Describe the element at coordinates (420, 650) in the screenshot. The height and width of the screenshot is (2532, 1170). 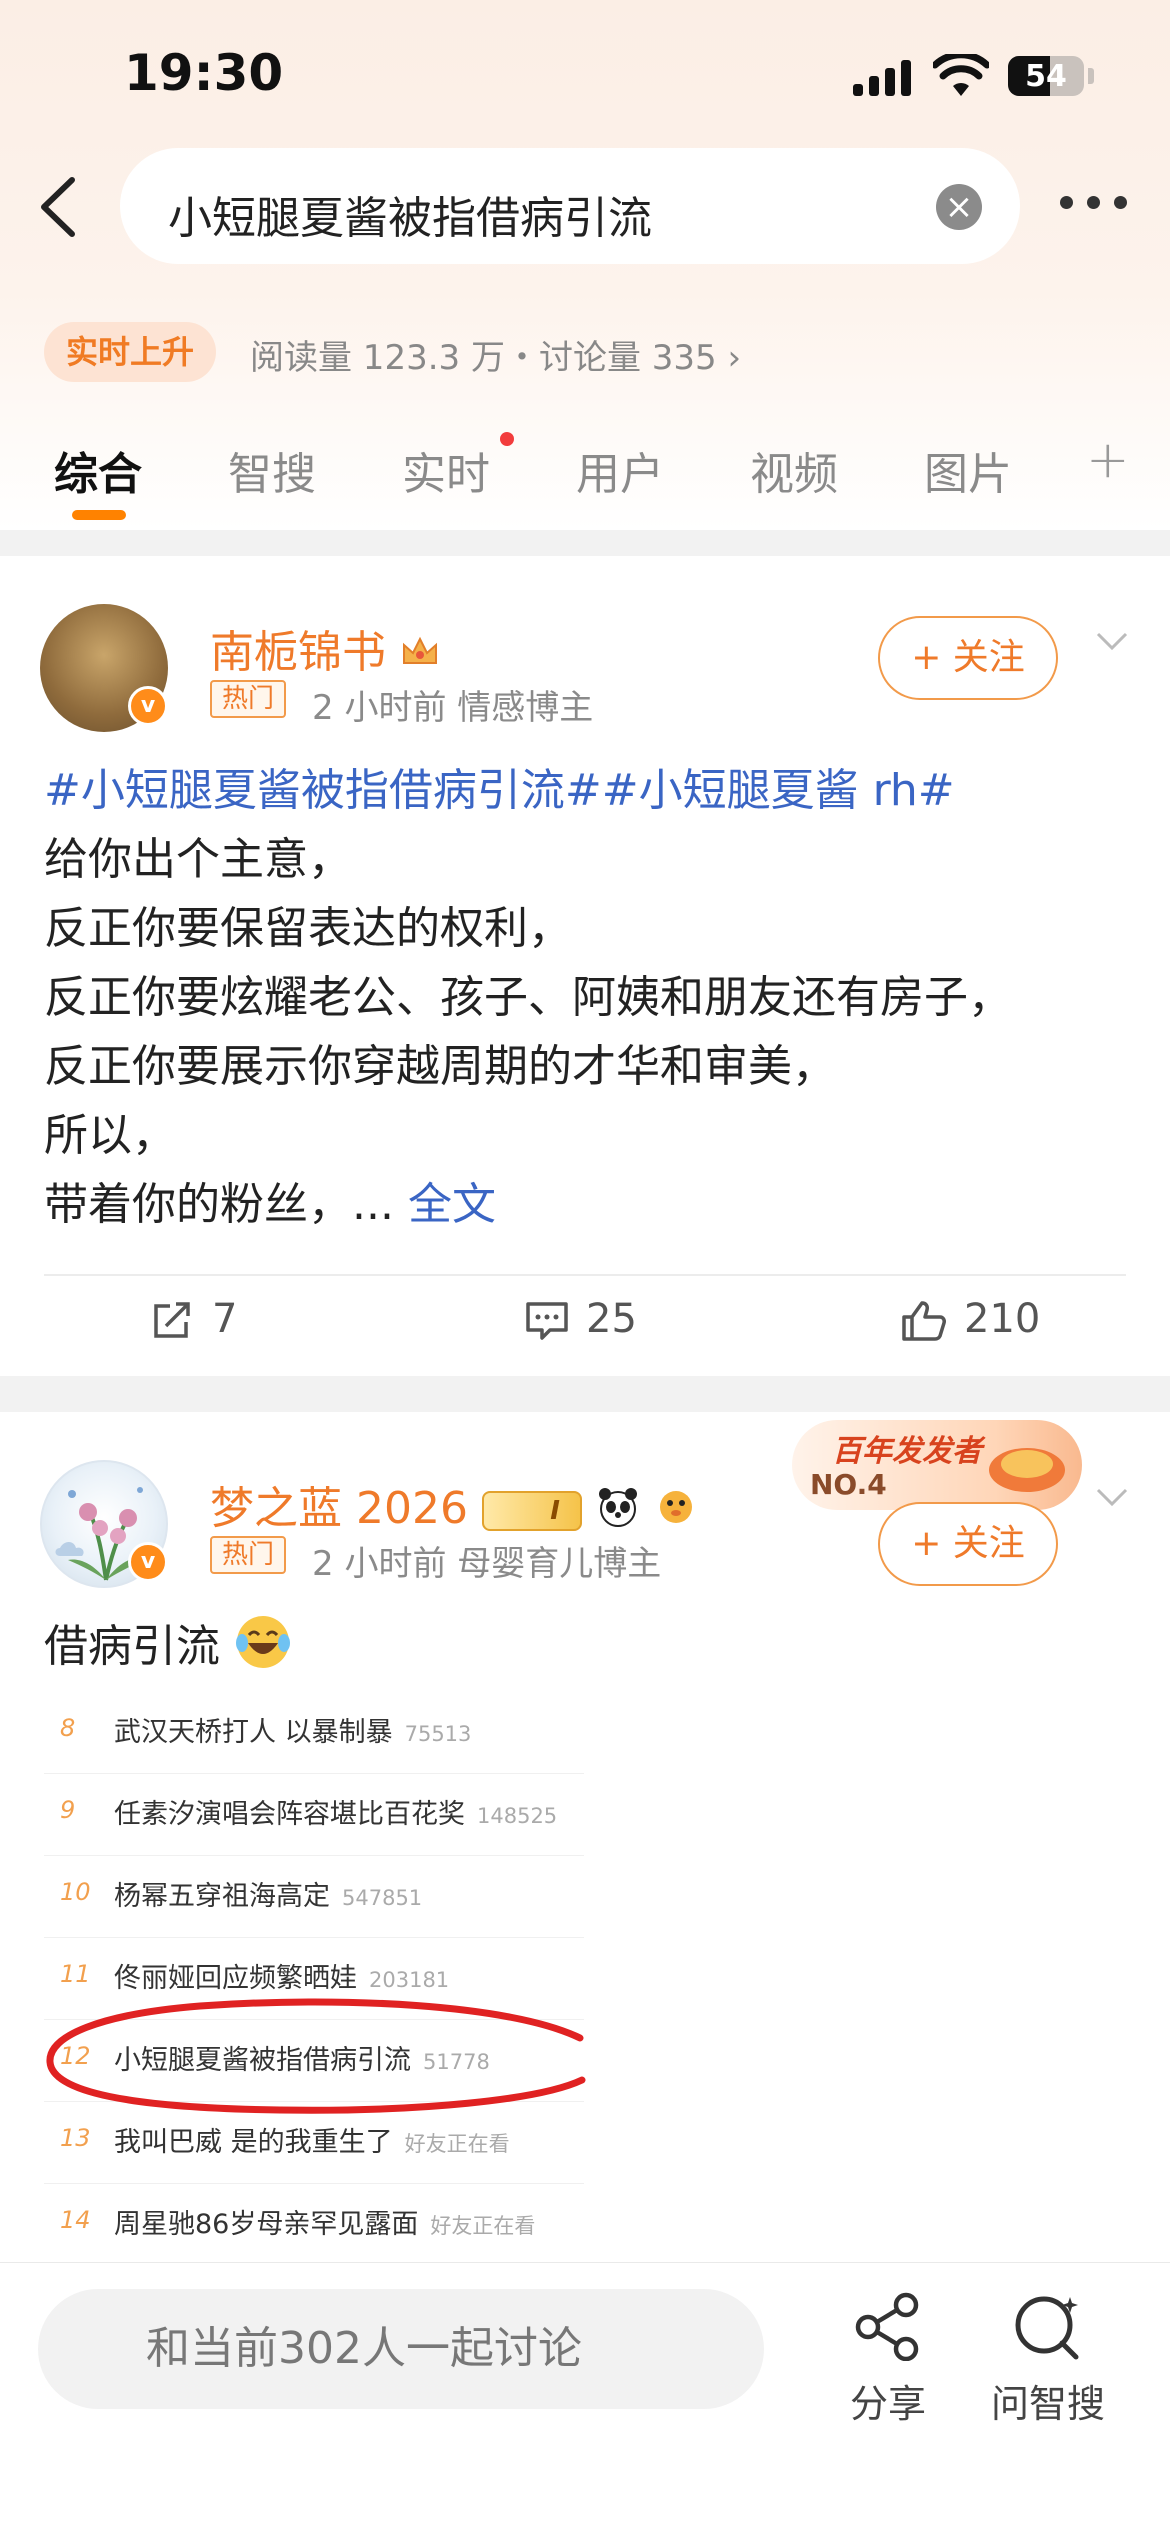
I see `crown-icon` at that location.